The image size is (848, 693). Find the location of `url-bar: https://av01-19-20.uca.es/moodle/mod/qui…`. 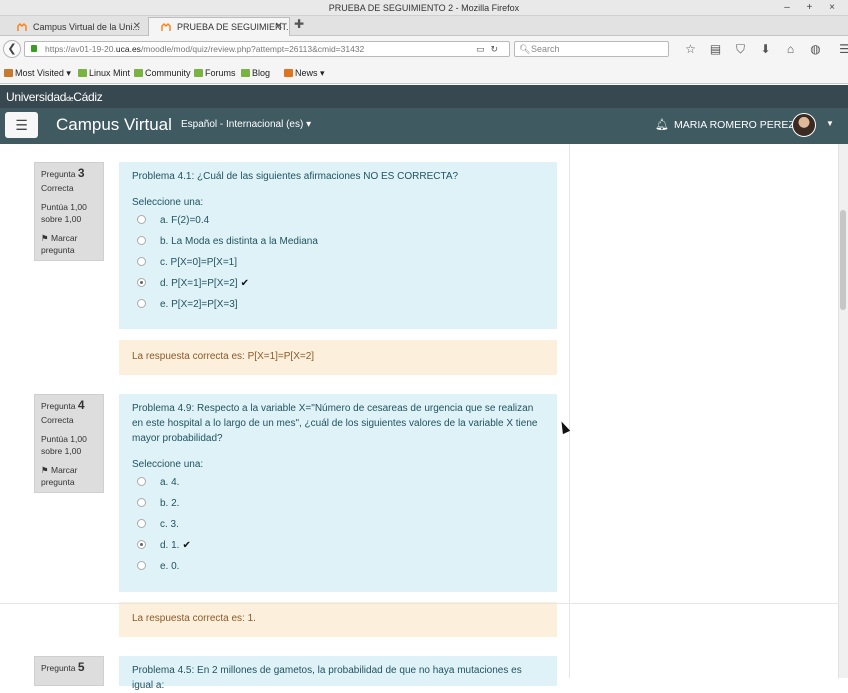

url-bar: https://av01-19-20.uca.es/moodle/mod/qui… is located at coordinates (267, 49).